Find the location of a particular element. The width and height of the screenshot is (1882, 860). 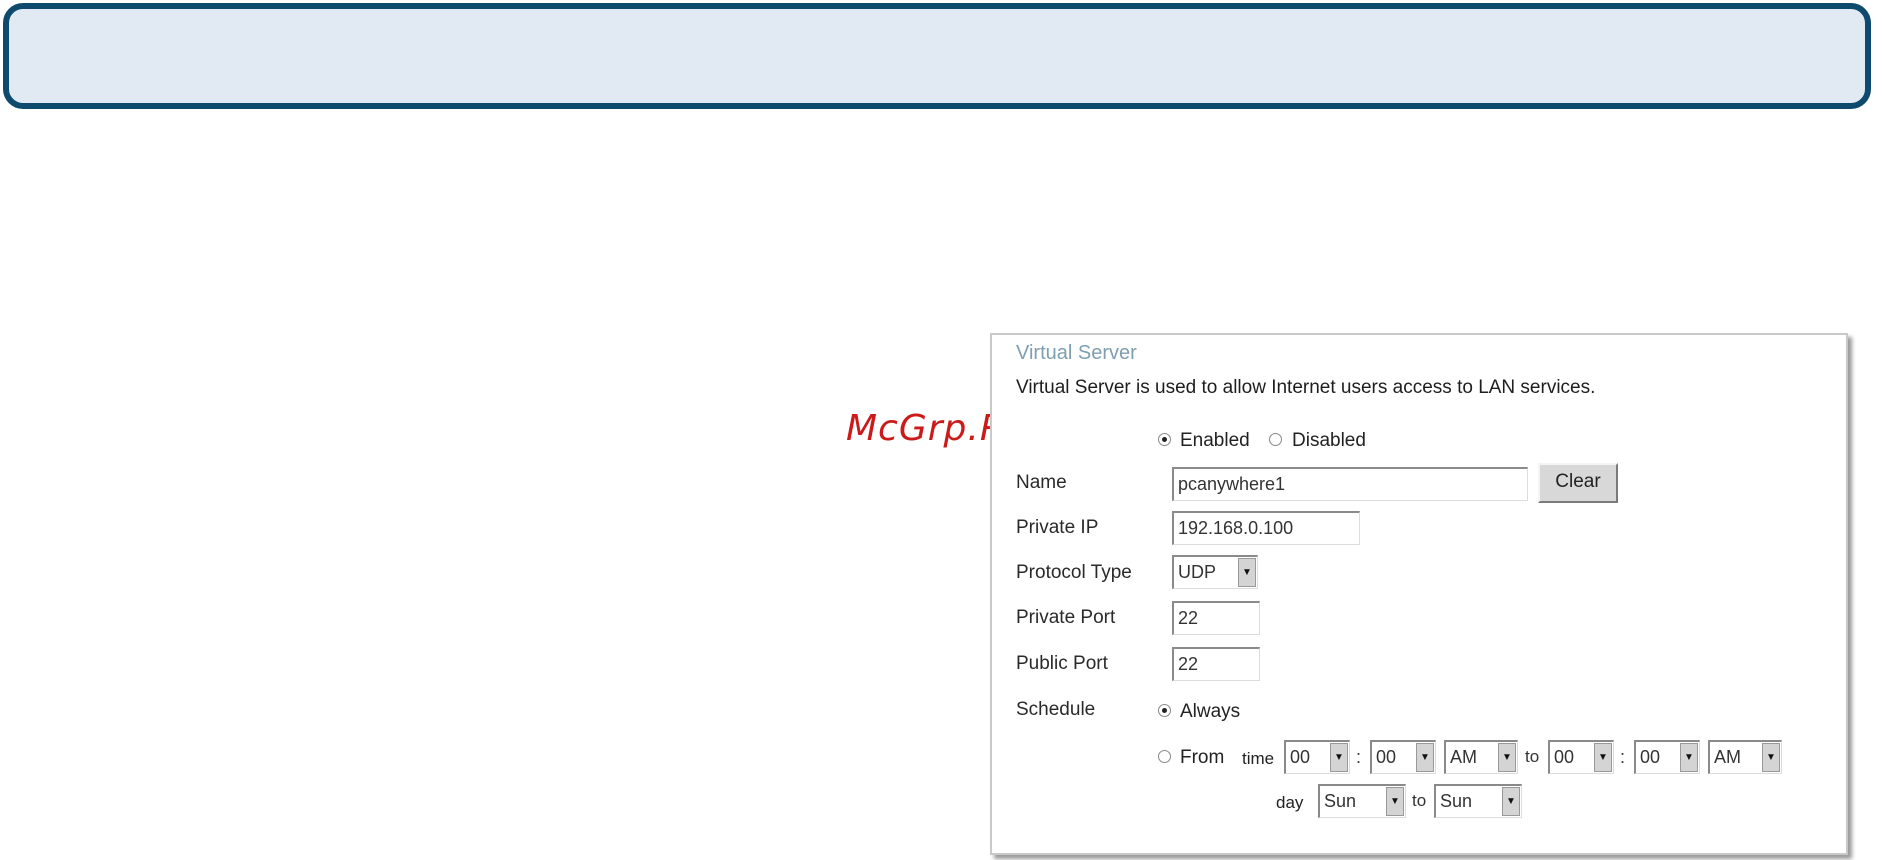

start-ampm-value: AM is located at coordinates (1463, 757).